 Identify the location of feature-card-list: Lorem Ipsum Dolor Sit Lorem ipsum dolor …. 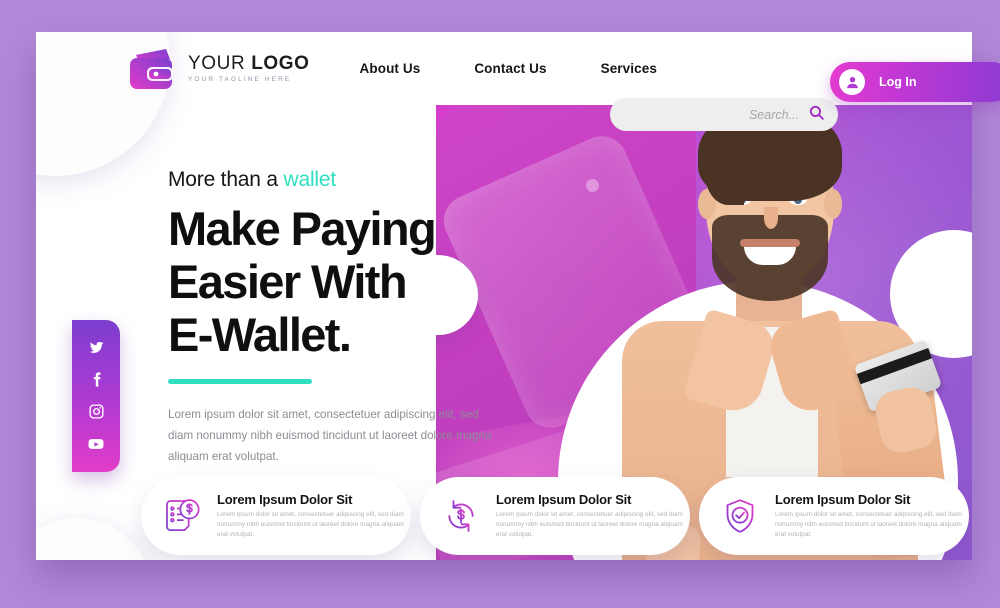
(555, 516).